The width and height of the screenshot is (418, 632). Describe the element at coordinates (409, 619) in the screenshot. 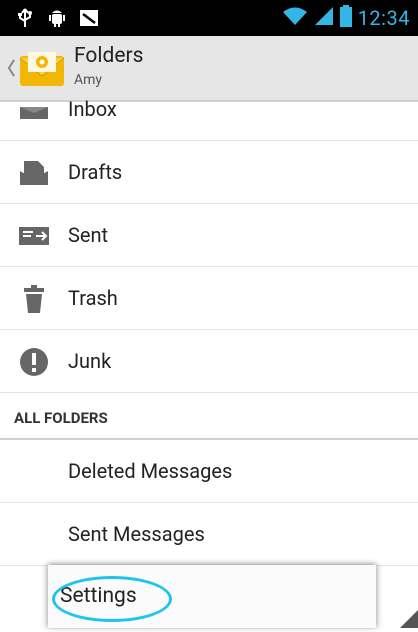

I see `resize-corner-icon` at that location.